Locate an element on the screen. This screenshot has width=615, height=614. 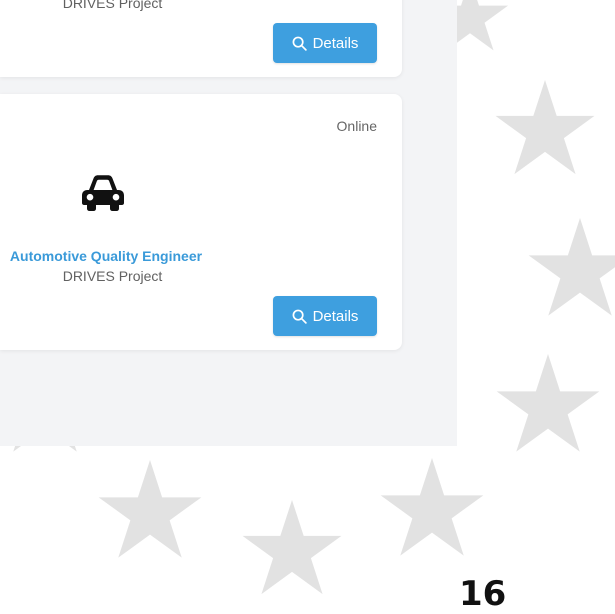
page-number: 16 is located at coordinates (483, 594).